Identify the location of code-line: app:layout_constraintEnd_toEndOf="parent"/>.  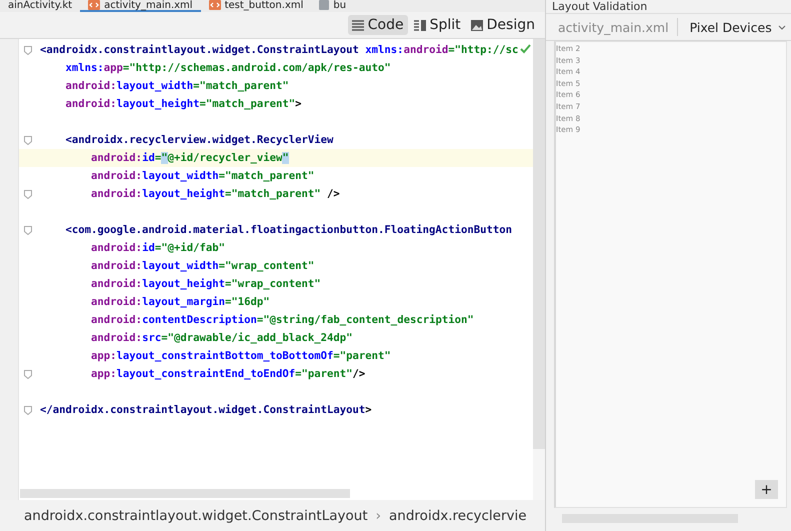
(228, 374).